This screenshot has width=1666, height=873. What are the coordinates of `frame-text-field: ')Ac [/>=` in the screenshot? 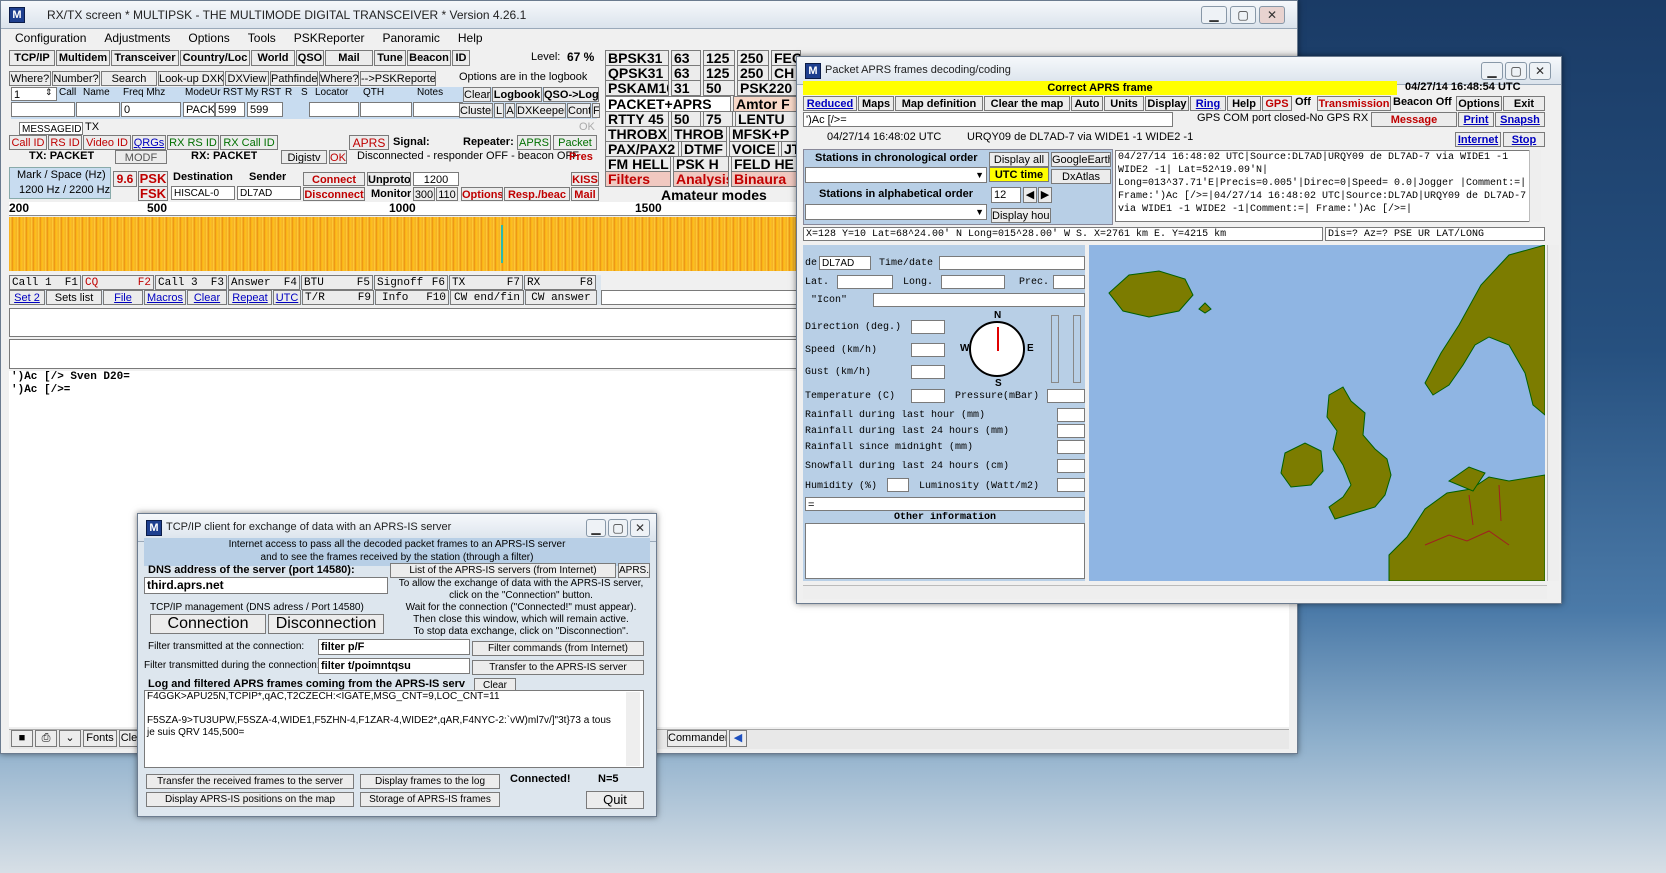 It's located at (988, 119).